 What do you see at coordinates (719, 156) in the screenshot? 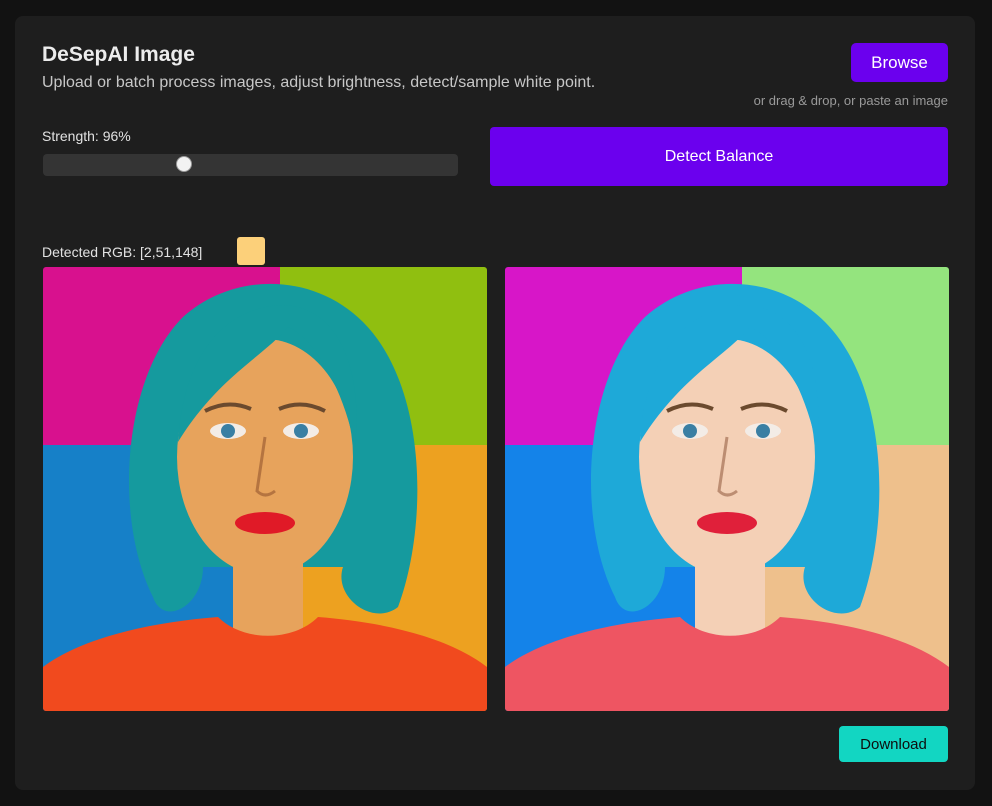
I see `detect-balance-button: Detect Balance` at bounding box center [719, 156].